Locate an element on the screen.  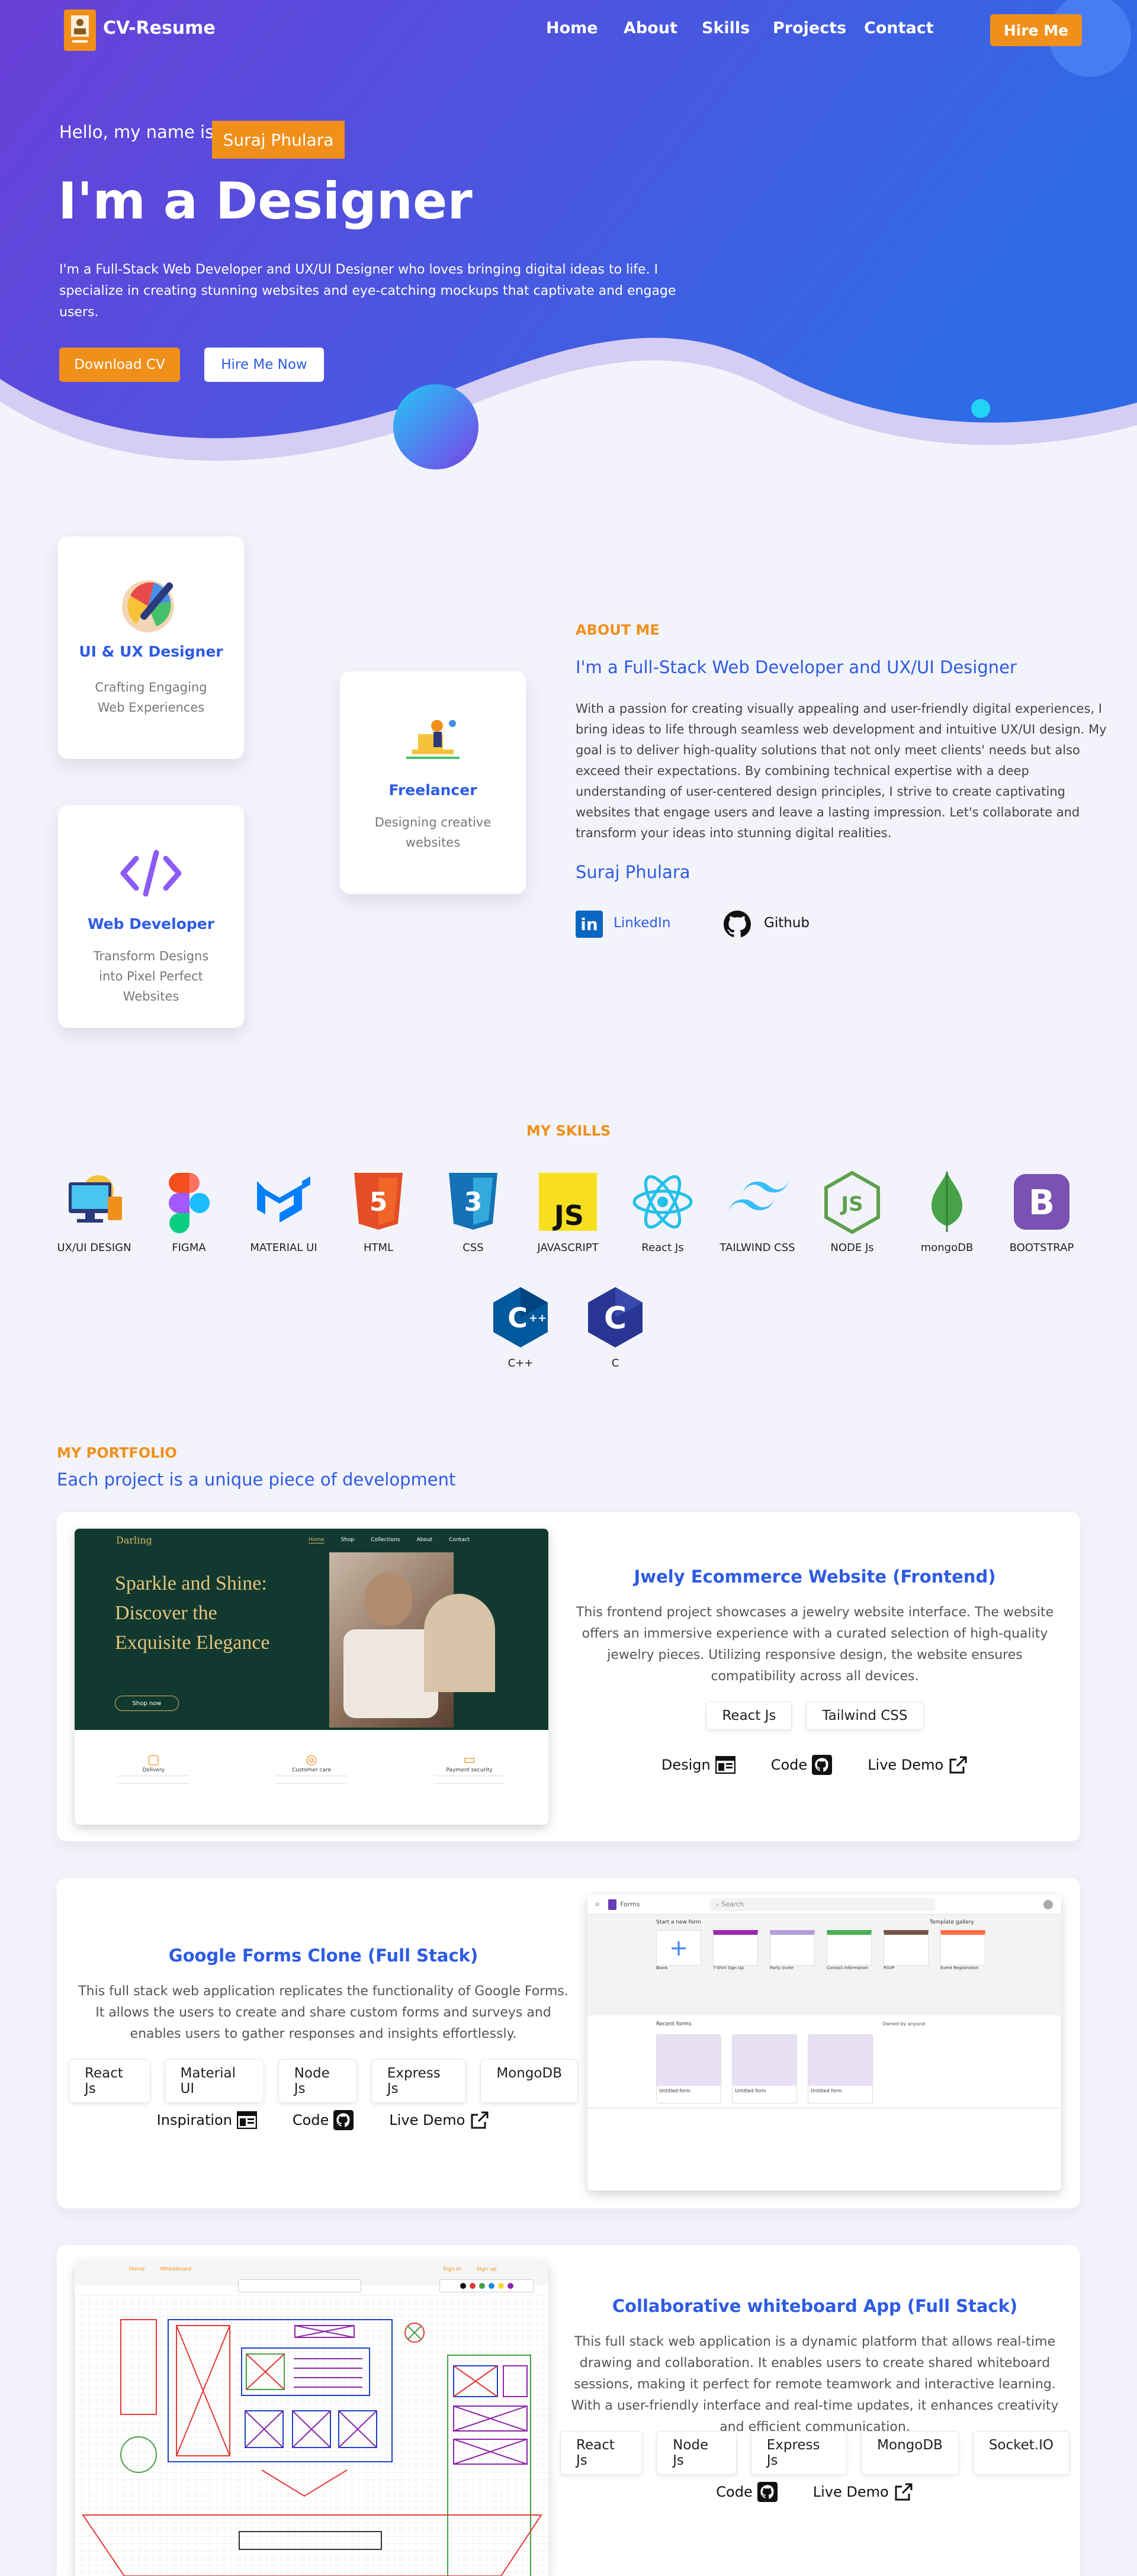
nav-projects: Projects is located at coordinates (809, 28).